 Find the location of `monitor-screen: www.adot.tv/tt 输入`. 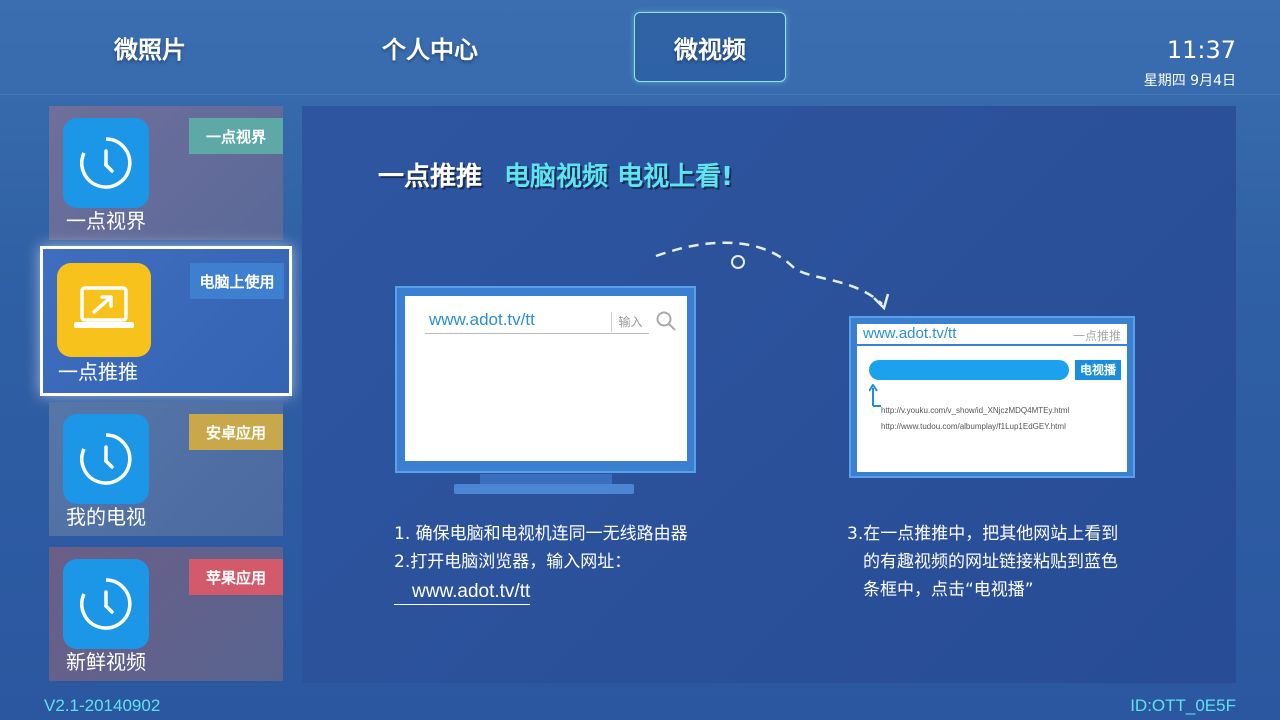

monitor-screen: www.adot.tv/tt 输入 is located at coordinates (546, 378).